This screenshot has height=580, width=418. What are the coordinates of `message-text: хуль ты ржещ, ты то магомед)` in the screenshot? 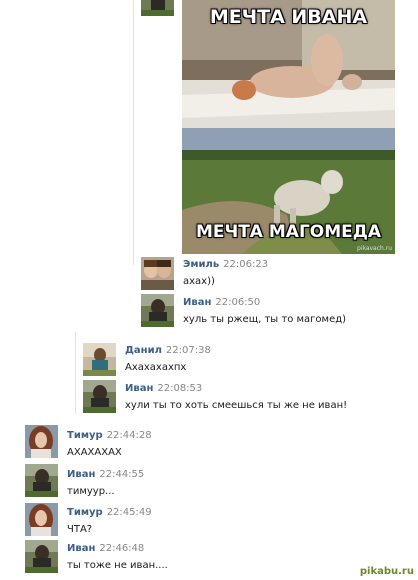 It's located at (265, 319).